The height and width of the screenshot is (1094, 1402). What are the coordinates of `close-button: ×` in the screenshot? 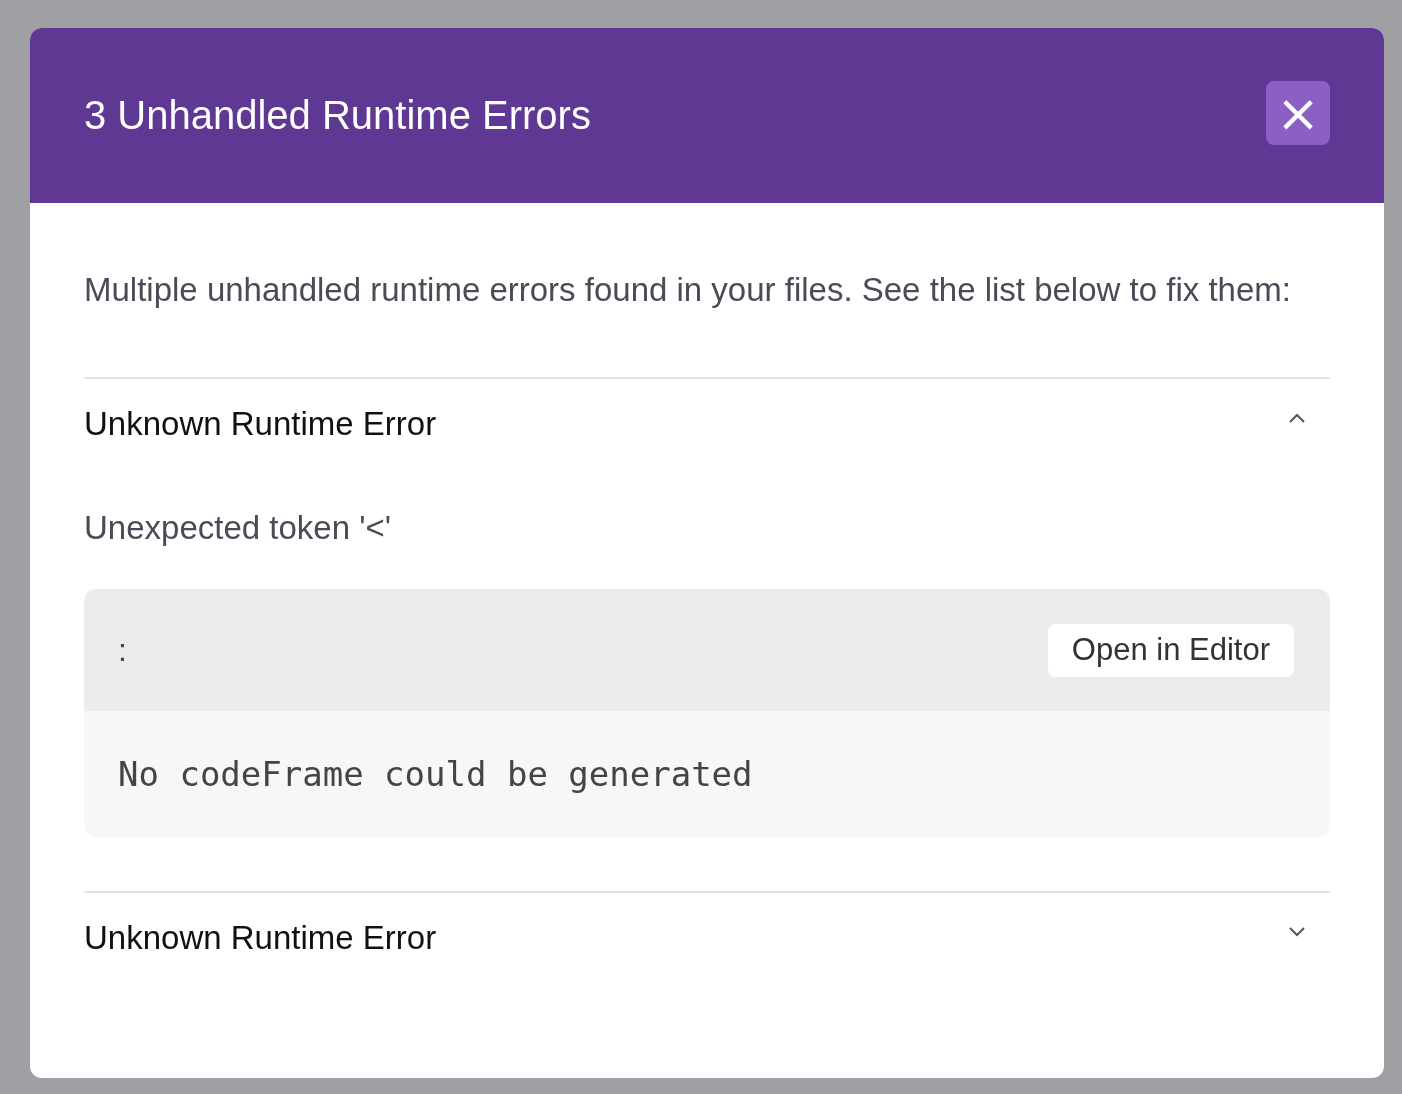 It's located at (1298, 112).